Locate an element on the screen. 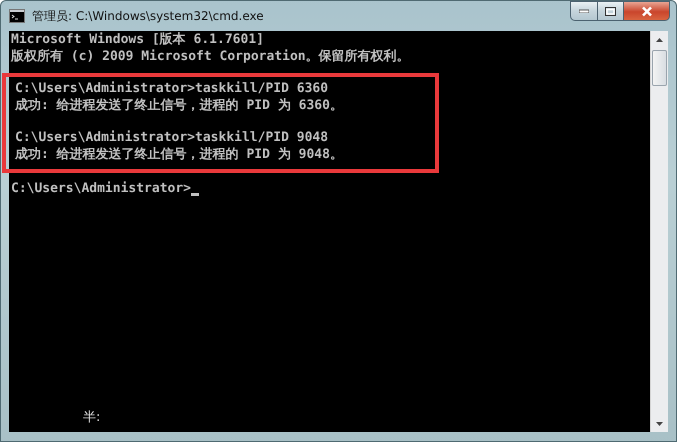  command-prompt-icon is located at coordinates (17, 16).